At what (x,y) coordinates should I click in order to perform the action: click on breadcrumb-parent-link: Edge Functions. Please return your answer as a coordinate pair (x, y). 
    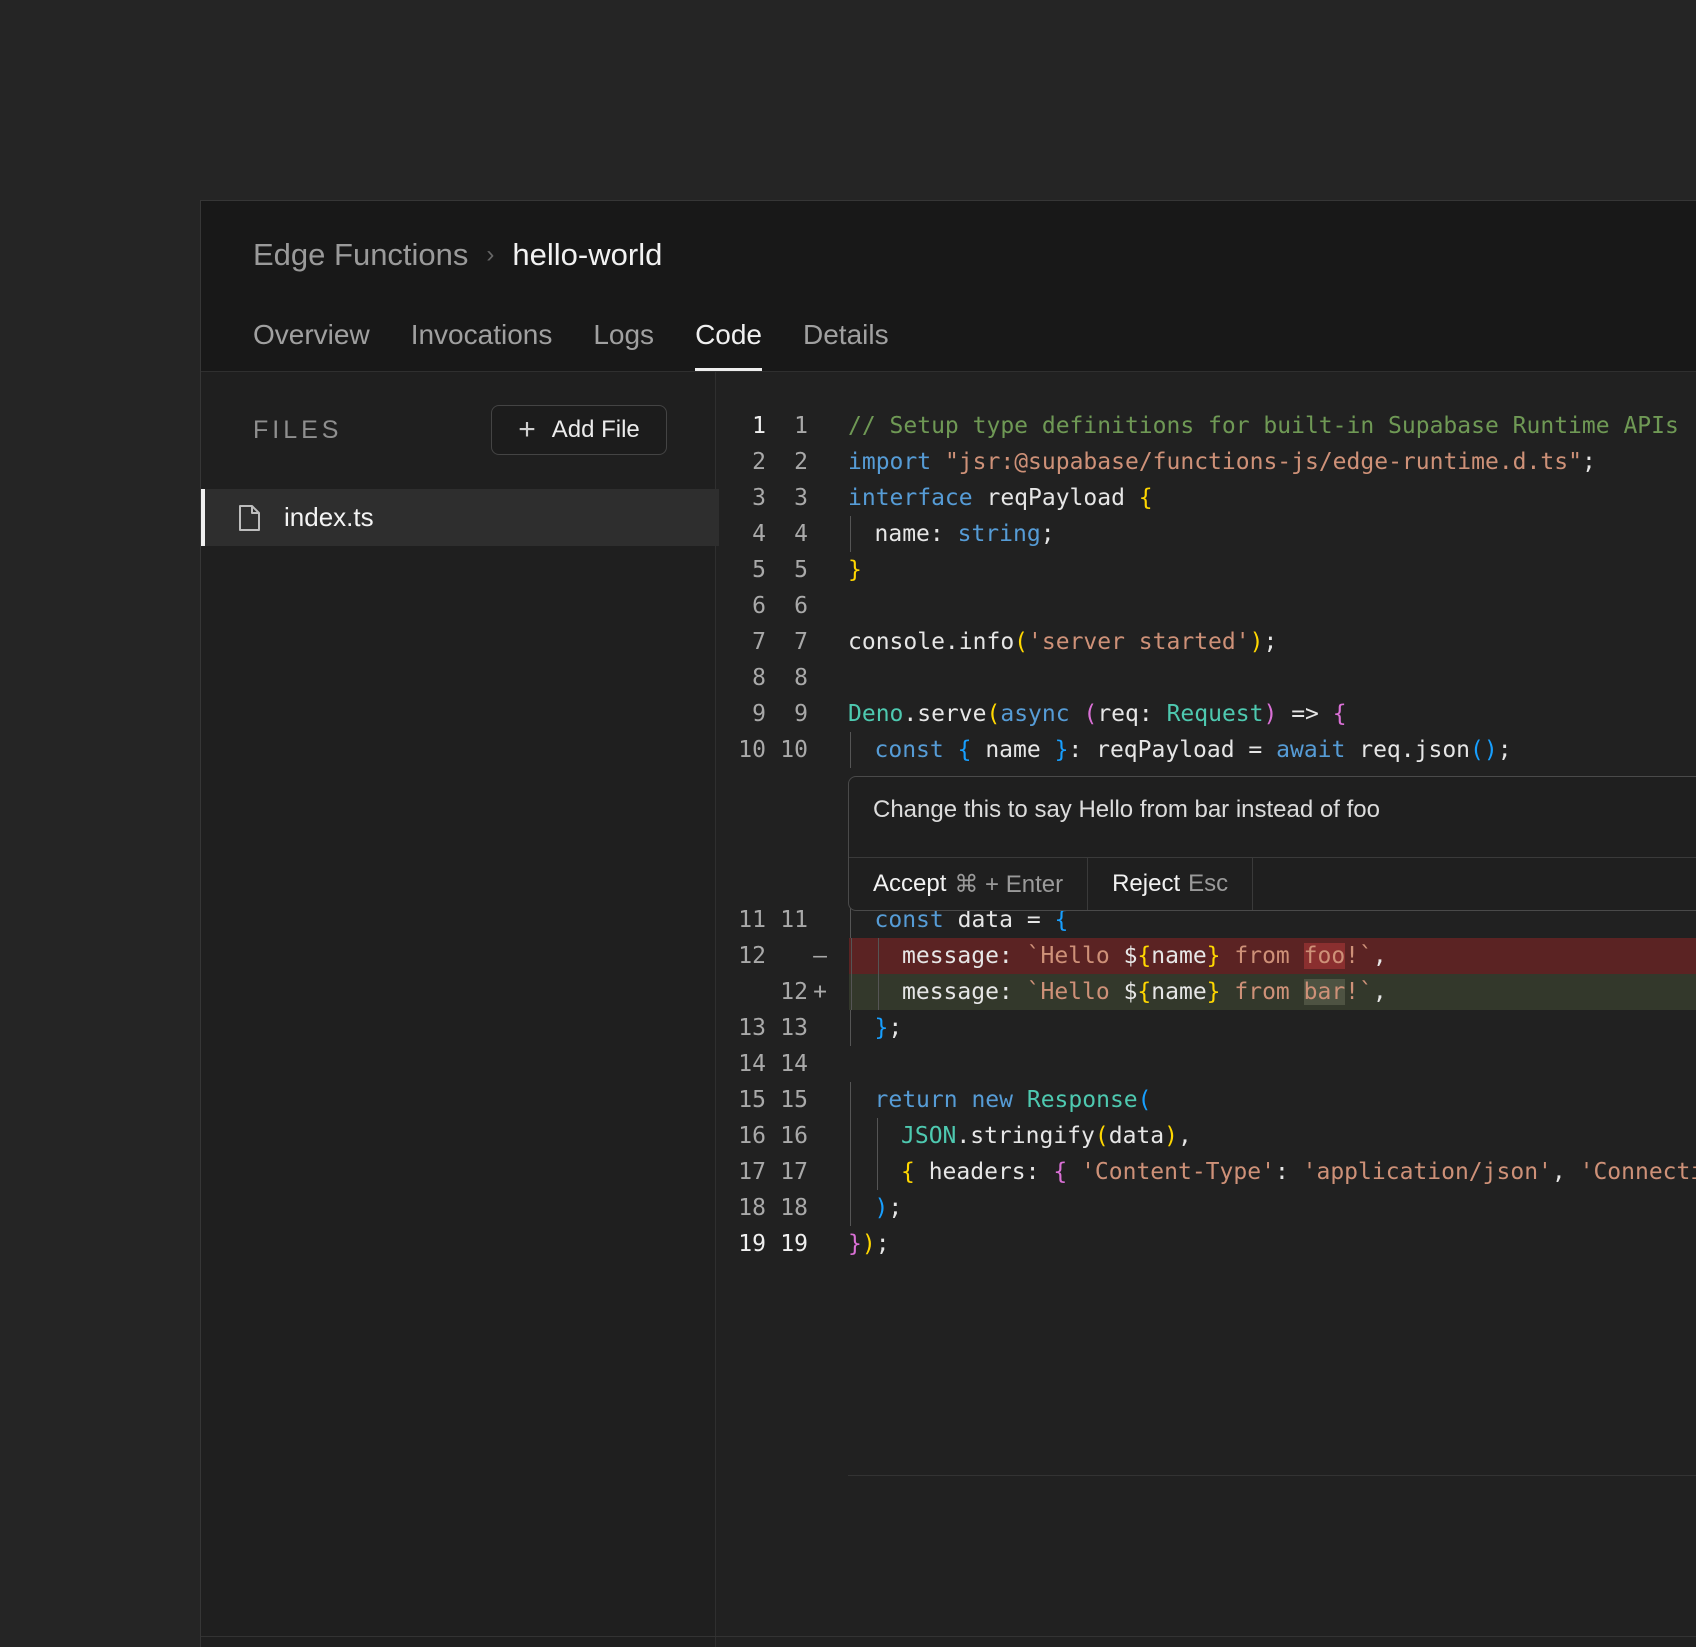
    Looking at the image, I should click on (360, 255).